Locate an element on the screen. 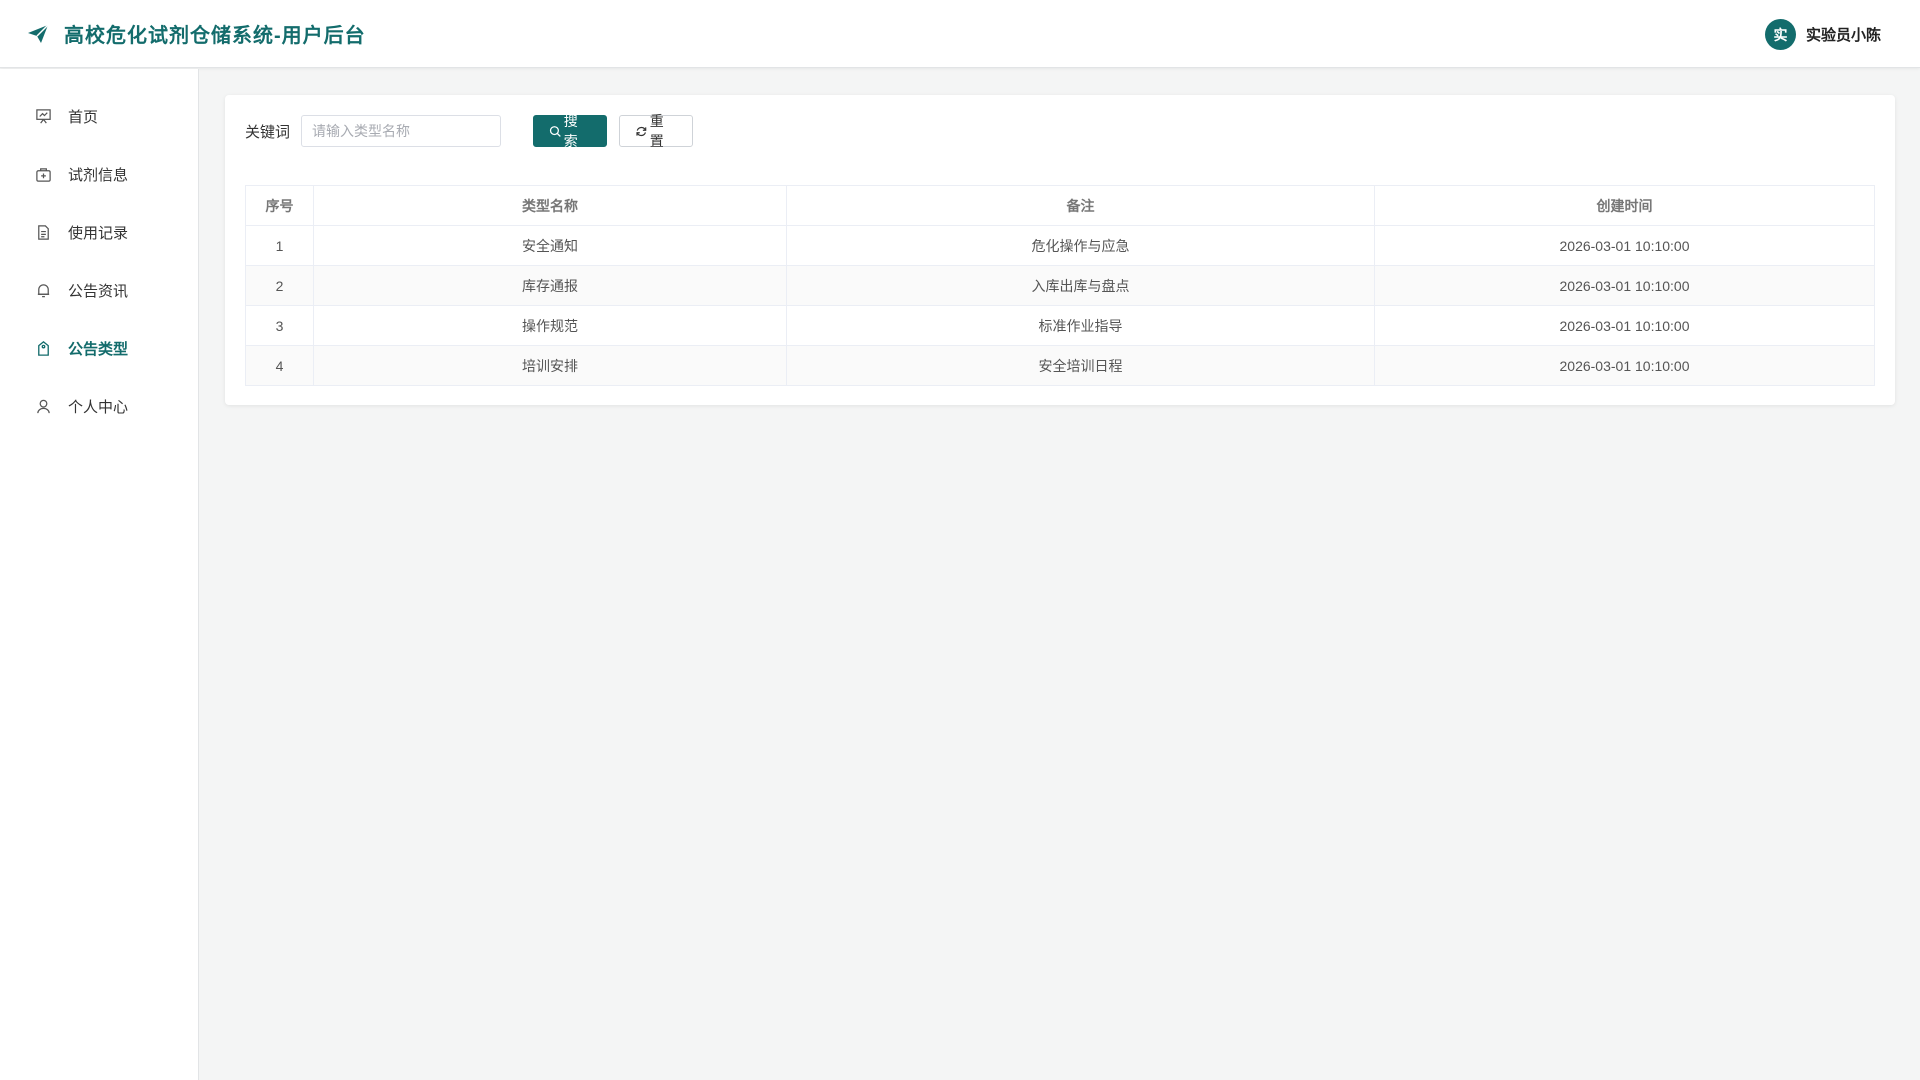 This screenshot has width=1920, height=1080. table-row: 2 库存通报 入库出库与盘点 2026-03-01 10:10:00 is located at coordinates (1060, 285).